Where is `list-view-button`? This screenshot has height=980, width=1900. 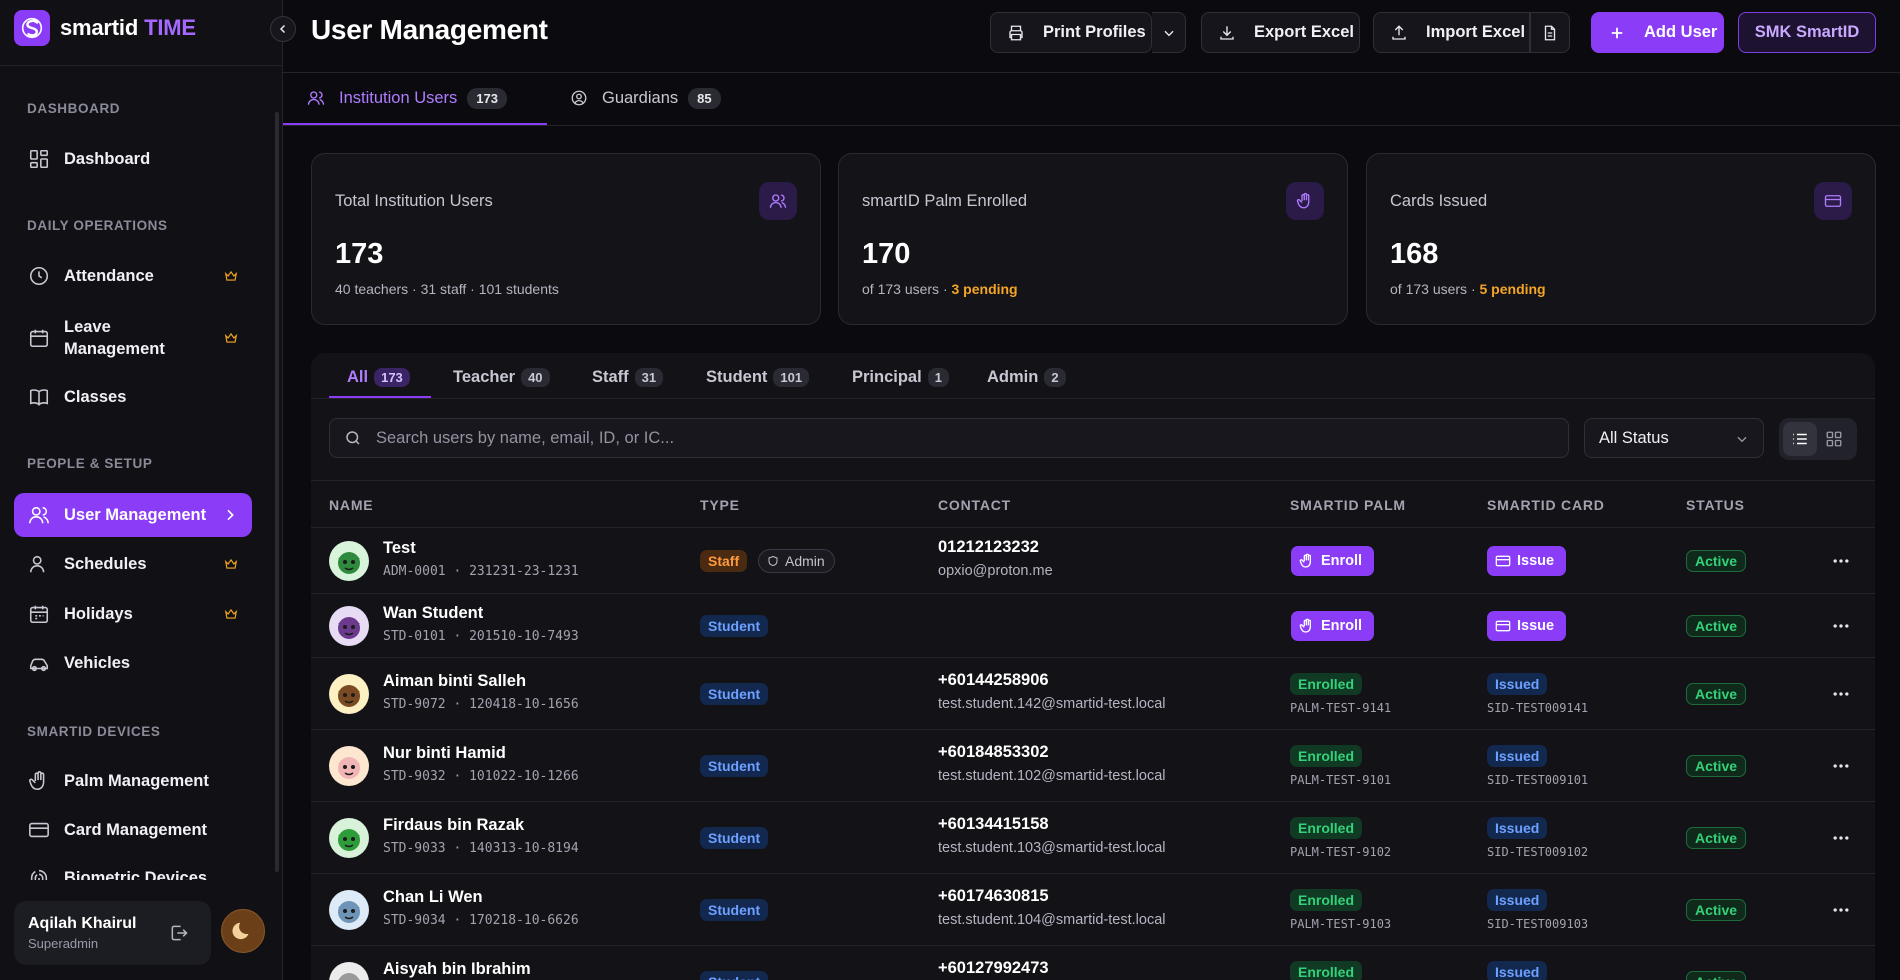 list-view-button is located at coordinates (1800, 439).